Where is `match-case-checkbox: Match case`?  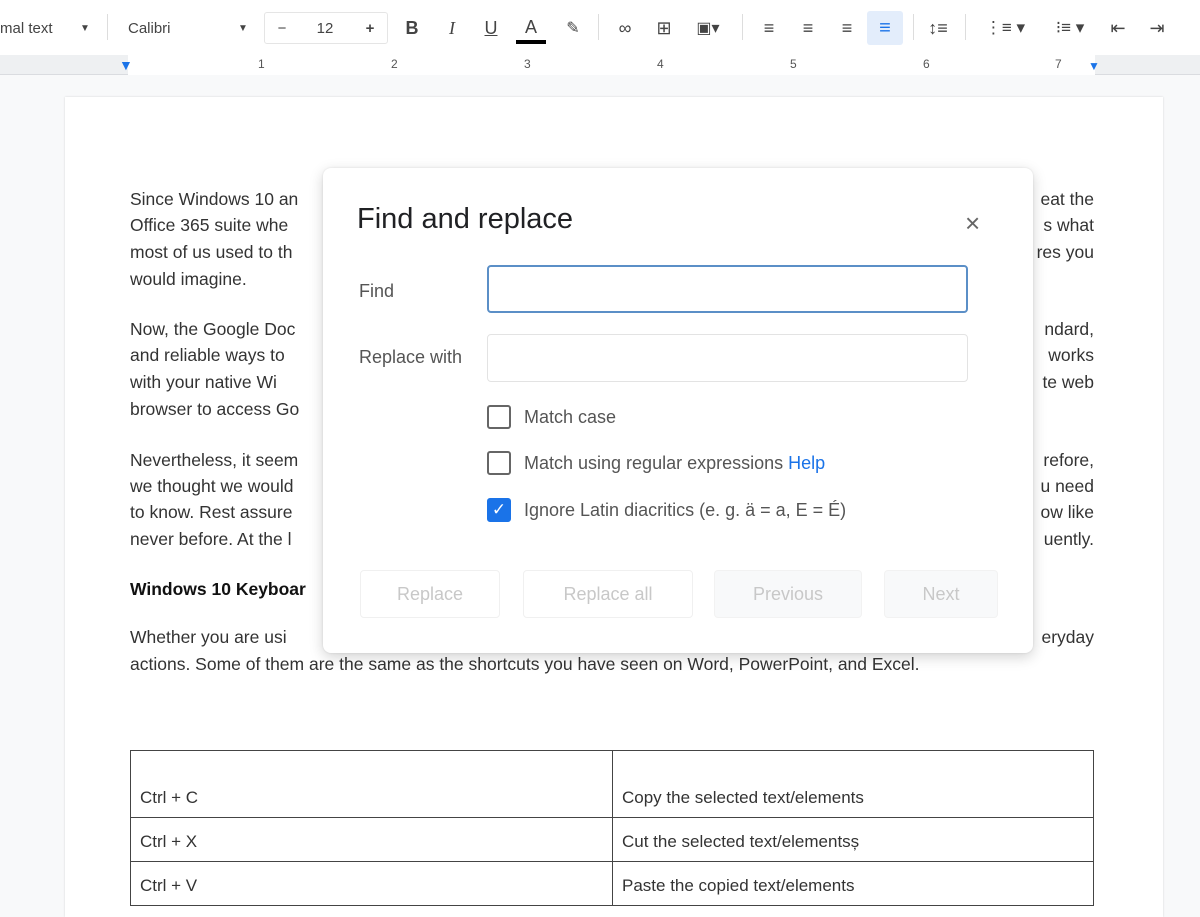
match-case-checkbox: Match case is located at coordinates (551, 417).